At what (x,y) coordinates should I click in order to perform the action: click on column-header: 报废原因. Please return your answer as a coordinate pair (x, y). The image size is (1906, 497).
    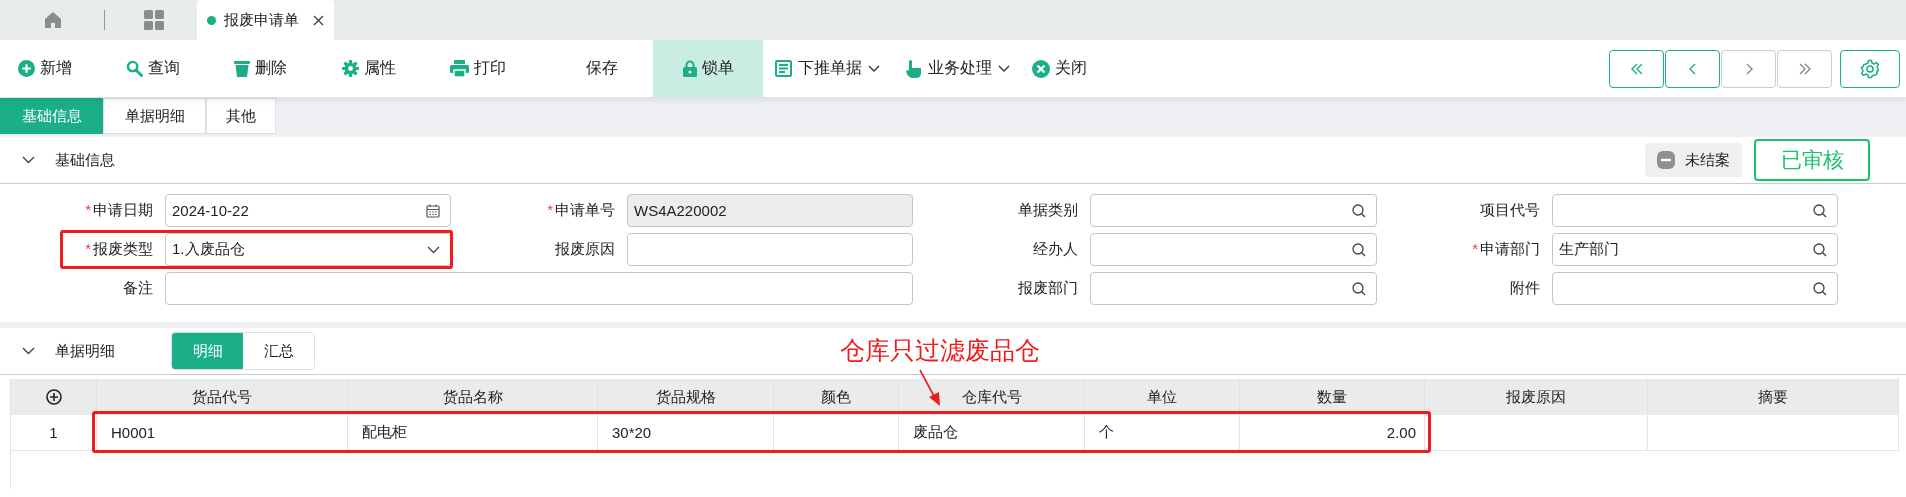
    Looking at the image, I should click on (1536, 397).